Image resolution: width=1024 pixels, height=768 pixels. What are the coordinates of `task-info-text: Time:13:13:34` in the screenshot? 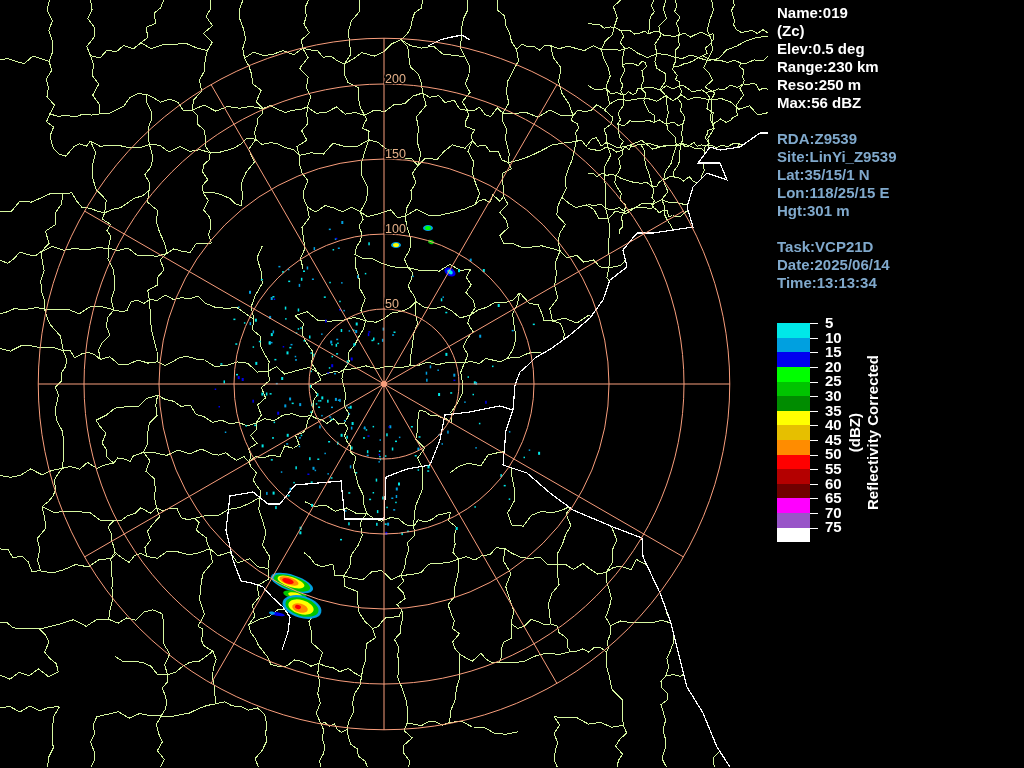 It's located at (827, 283).